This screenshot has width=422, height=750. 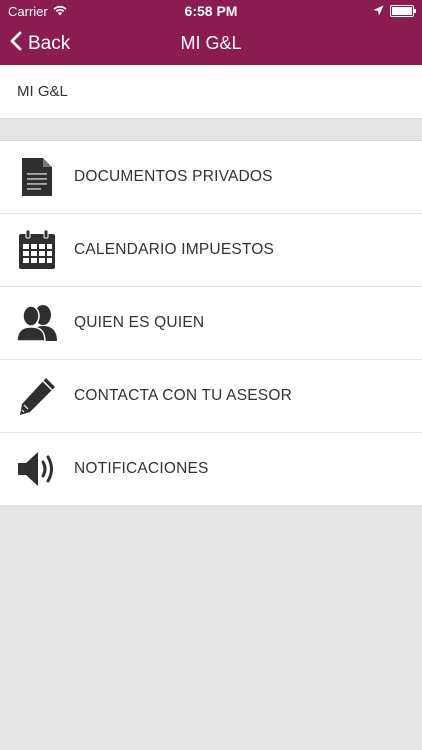 I want to click on wifi-icon, so click(x=60, y=11).